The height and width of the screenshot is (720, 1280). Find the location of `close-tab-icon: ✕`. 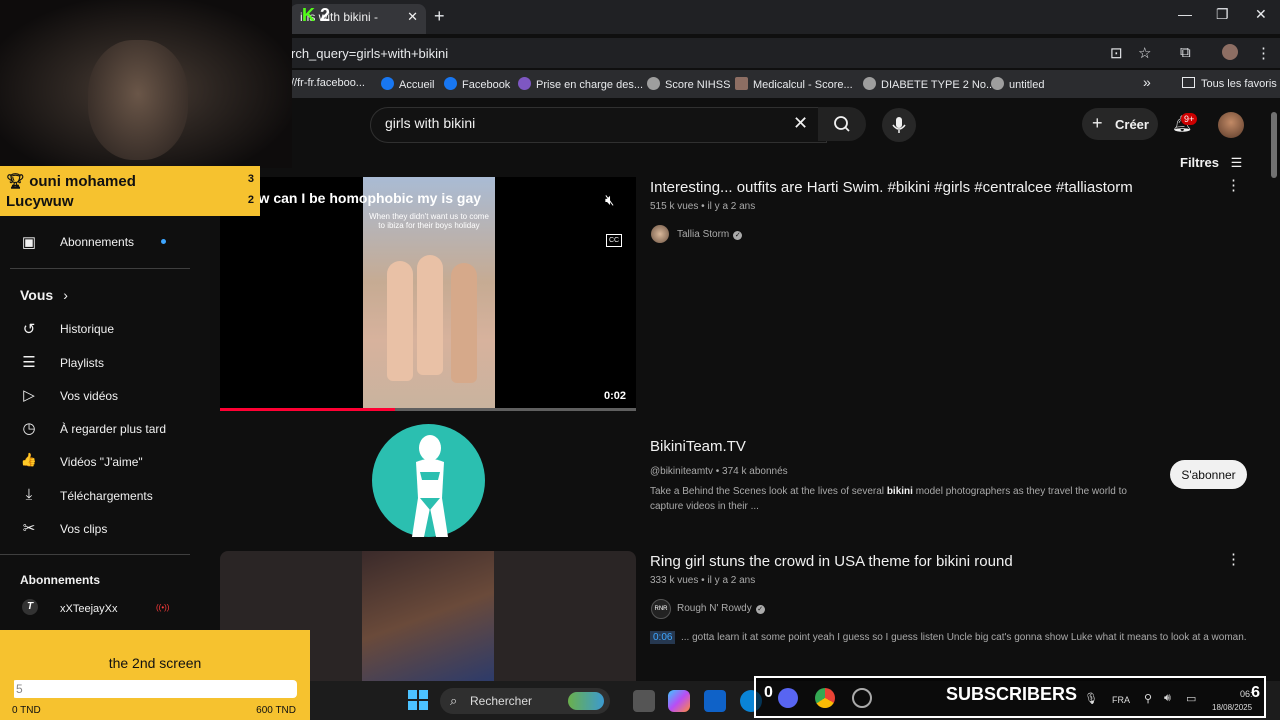

close-tab-icon: ✕ is located at coordinates (412, 17).